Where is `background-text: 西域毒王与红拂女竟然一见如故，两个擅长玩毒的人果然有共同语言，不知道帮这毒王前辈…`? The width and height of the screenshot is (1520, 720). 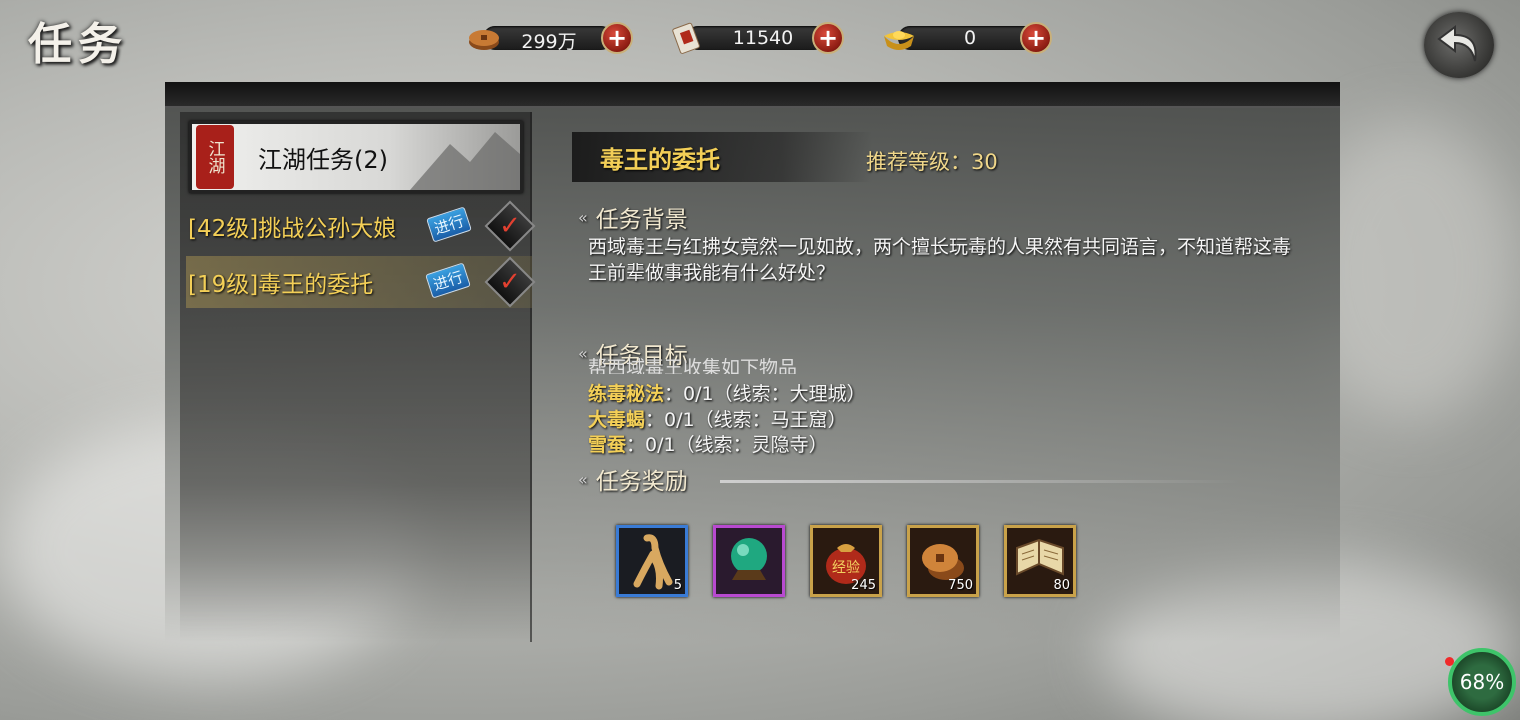 background-text: 西域毒王与红拂女竟然一见如故，两个擅长玩毒的人果然有共同语言，不知道帮这毒王前辈… is located at coordinates (940, 260).